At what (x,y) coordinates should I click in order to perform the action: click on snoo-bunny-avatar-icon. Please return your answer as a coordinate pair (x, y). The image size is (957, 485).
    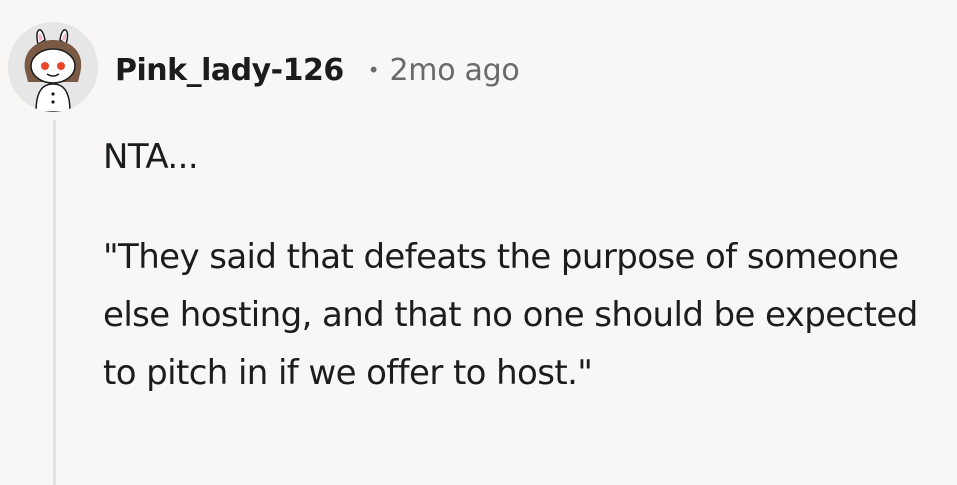
    Looking at the image, I should click on (53, 67).